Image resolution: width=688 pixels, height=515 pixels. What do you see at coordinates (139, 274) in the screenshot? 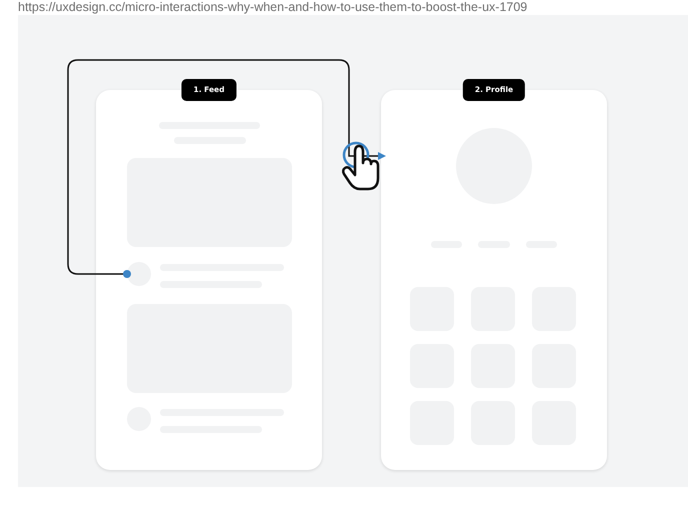
I see `avatar-placeholder` at bounding box center [139, 274].